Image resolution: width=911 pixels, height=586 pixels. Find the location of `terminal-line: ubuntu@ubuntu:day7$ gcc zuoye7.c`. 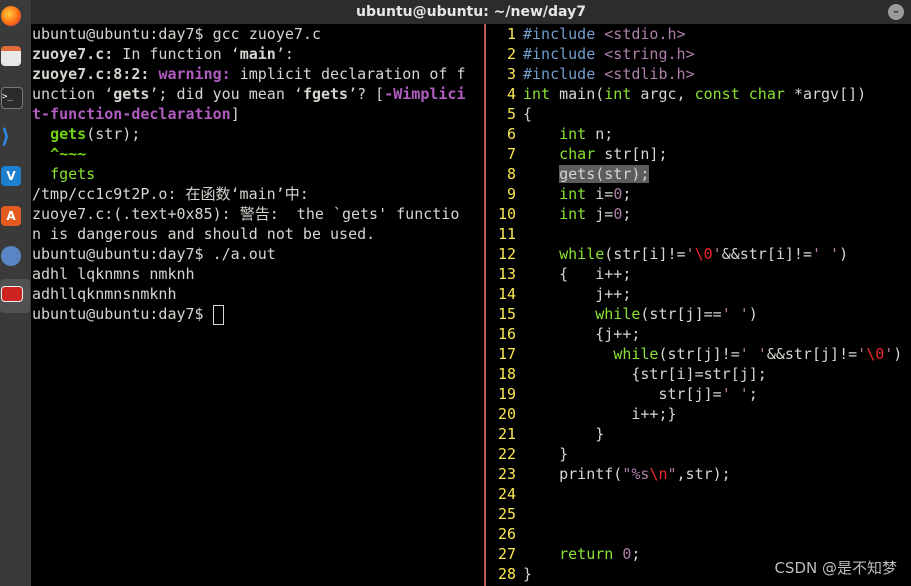

terminal-line: ubuntu@ubuntu:day7$ gcc zuoye7.c is located at coordinates (257, 34).